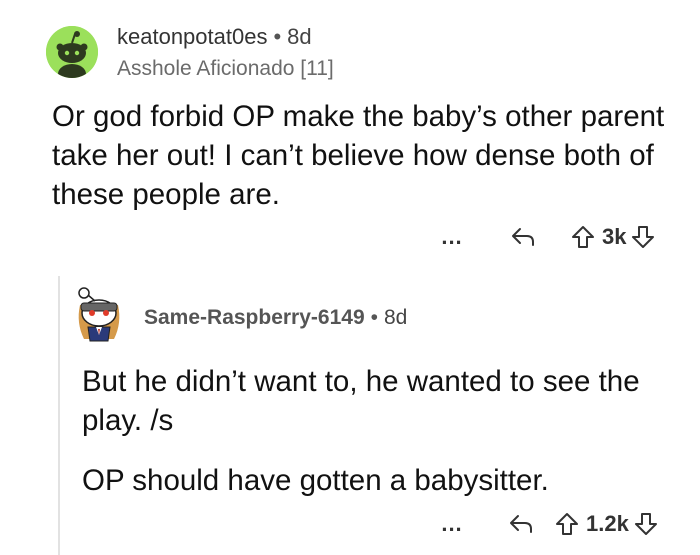  What do you see at coordinates (59, 415) in the screenshot?
I see `thread-line` at bounding box center [59, 415].